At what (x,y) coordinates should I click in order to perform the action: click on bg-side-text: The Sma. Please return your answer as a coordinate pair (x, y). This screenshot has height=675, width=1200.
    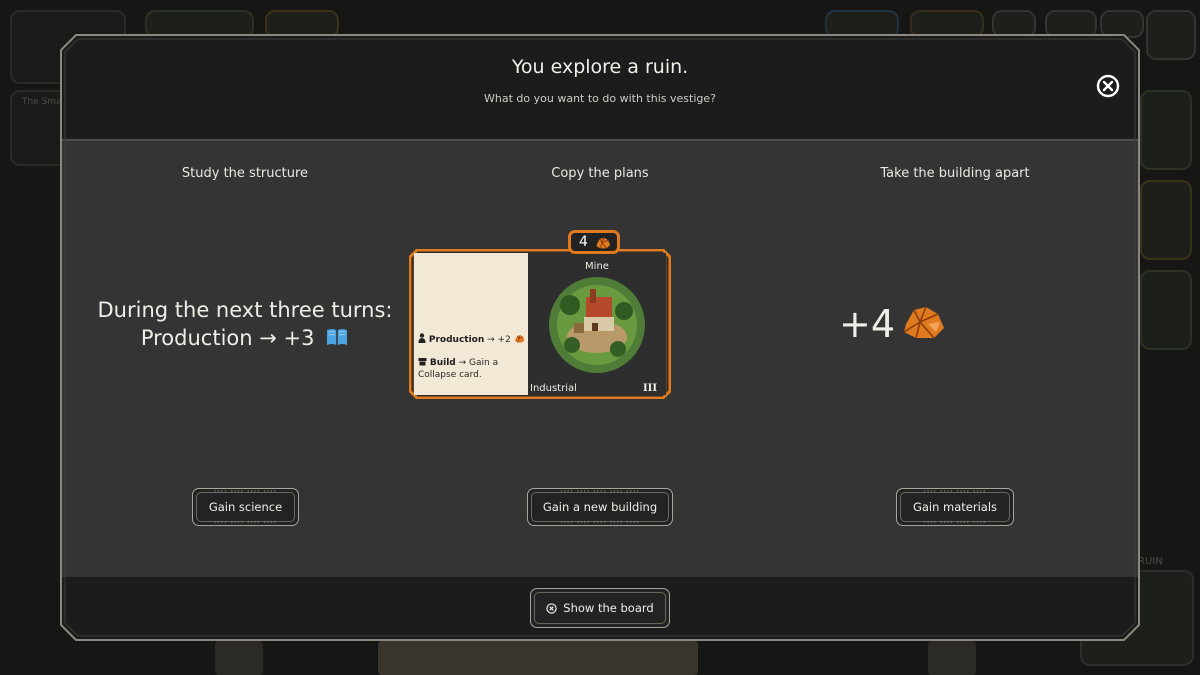
    Looking at the image, I should click on (42, 102).